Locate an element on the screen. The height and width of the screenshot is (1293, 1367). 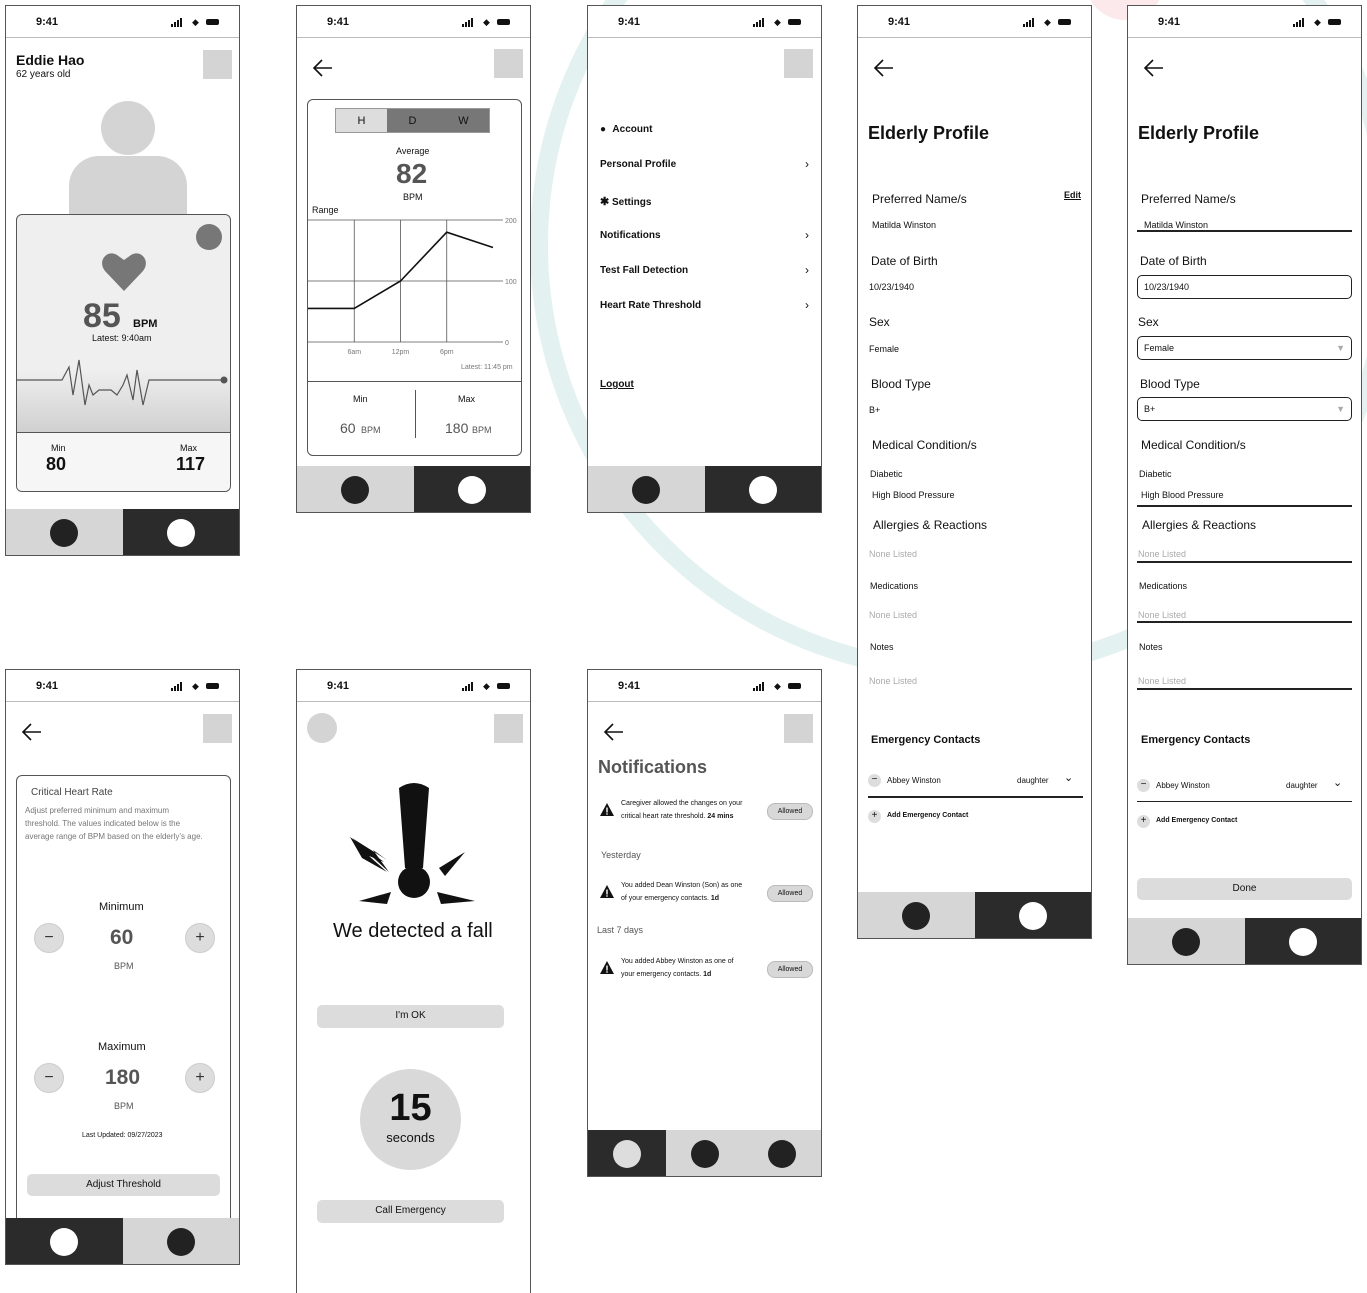
status-indicator is located at coordinates (209, 237).